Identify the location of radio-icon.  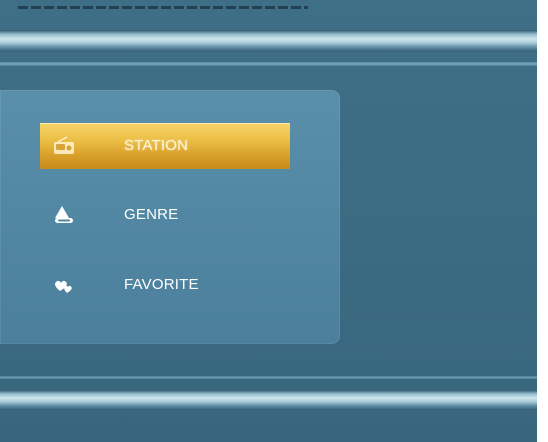
(64, 146).